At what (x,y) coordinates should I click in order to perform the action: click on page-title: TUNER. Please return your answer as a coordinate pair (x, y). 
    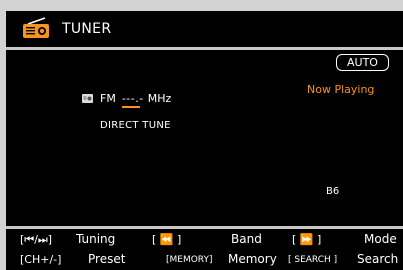
    Looking at the image, I should click on (87, 29).